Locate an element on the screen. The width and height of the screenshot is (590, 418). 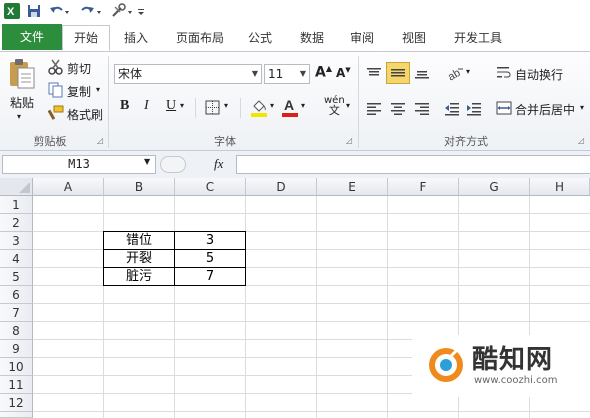
column-header-f: F is located at coordinates (423, 187).